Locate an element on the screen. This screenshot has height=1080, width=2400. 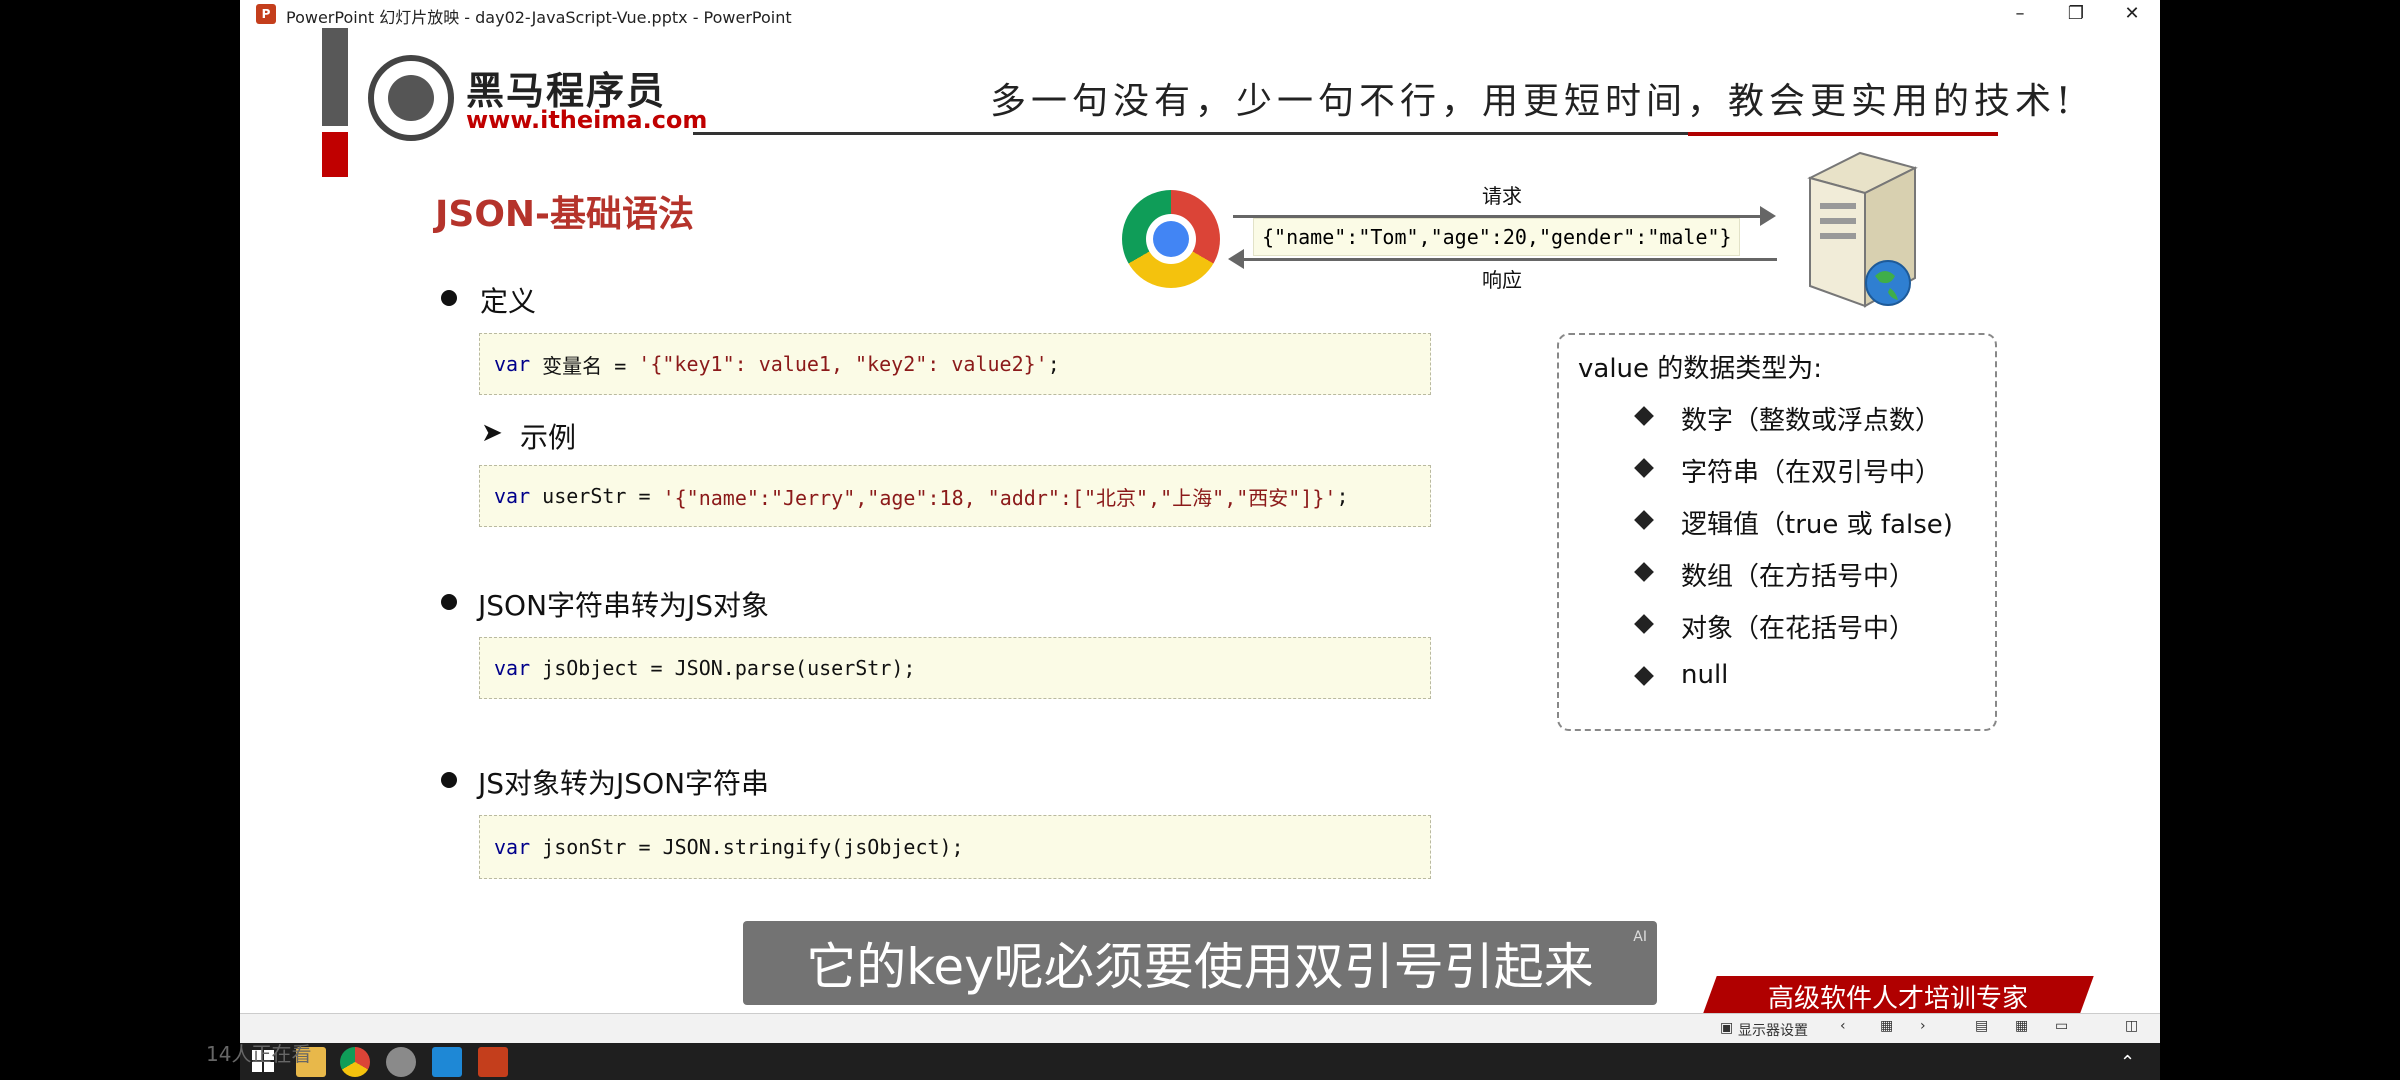
slide-sorter-icon: ▦ is located at coordinates (2021, 1026).